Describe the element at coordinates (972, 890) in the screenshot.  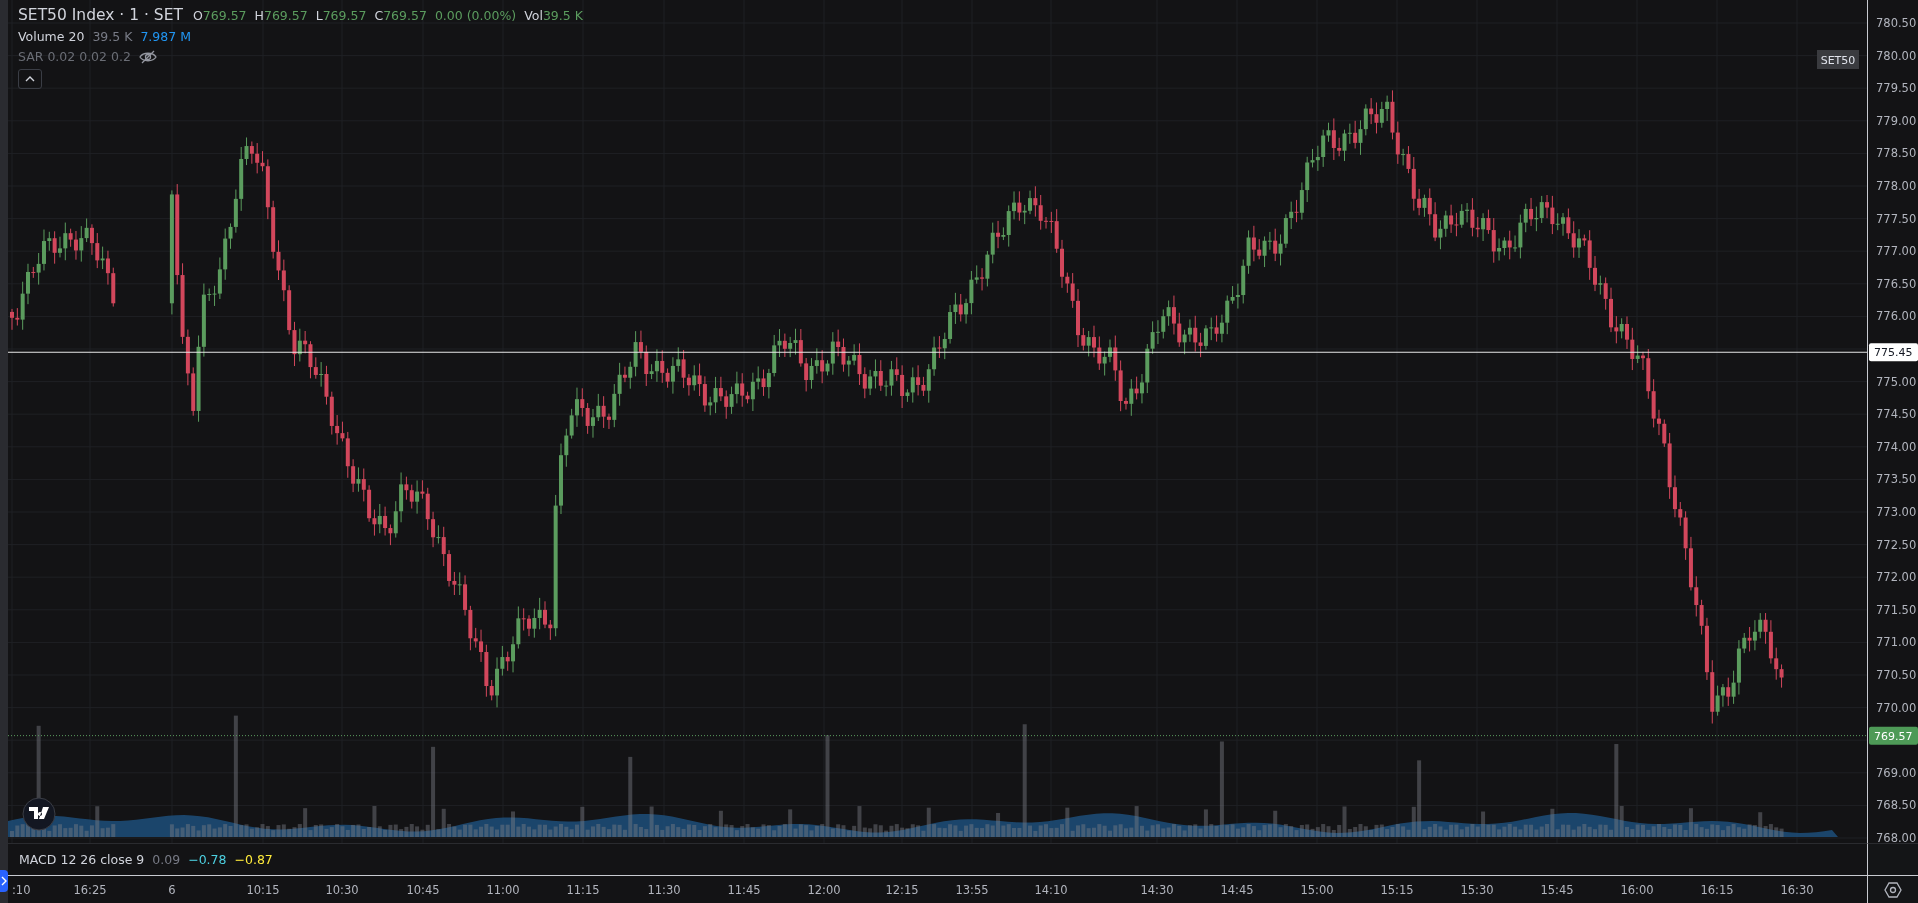
I see `time-label: 13:55` at that location.